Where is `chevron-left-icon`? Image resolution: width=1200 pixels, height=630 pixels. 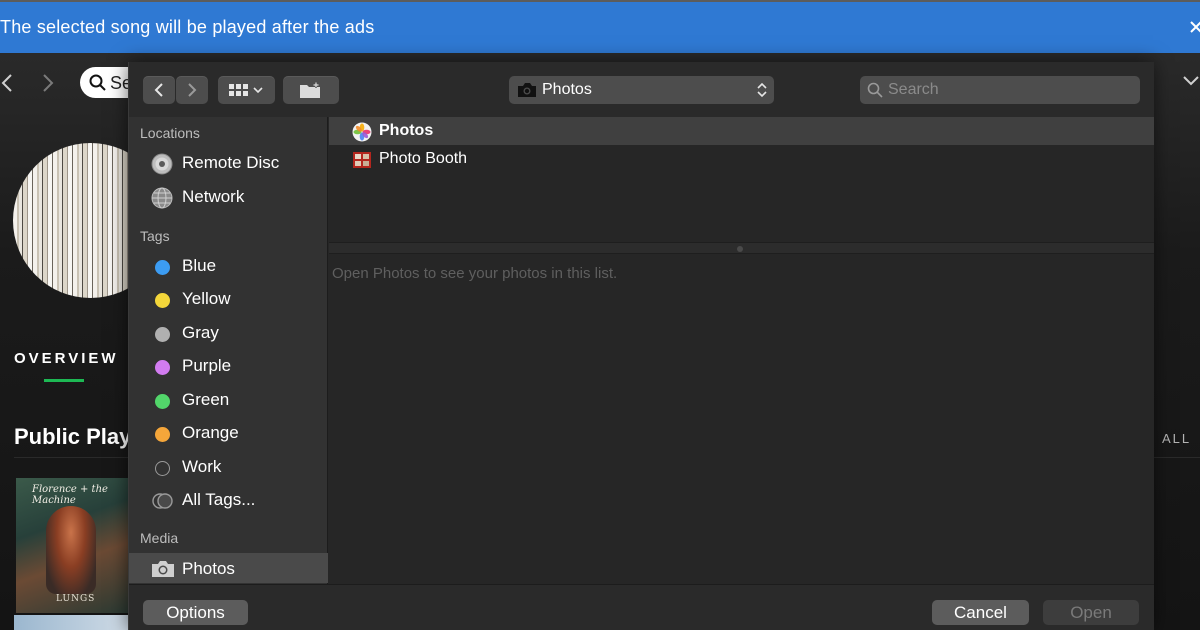
chevron-left-icon is located at coordinates (158, 90).